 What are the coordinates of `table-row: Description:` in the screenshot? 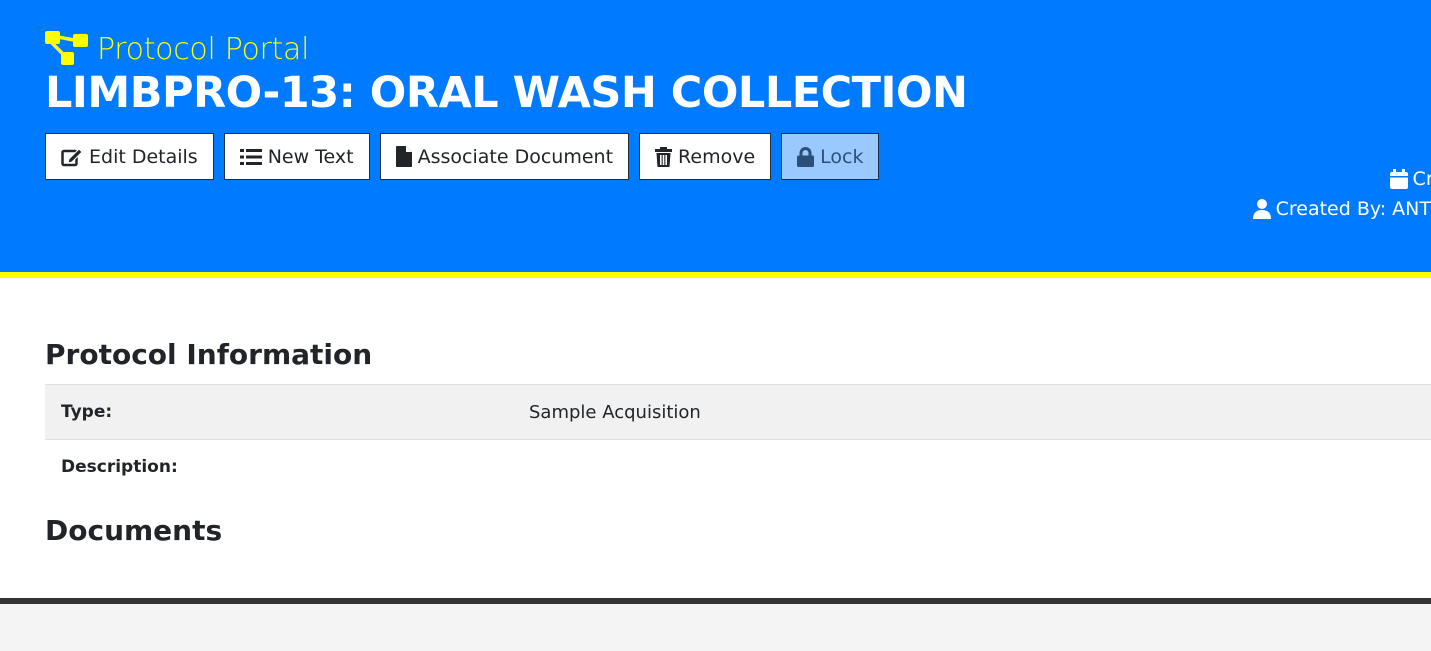 It's located at (738, 467).